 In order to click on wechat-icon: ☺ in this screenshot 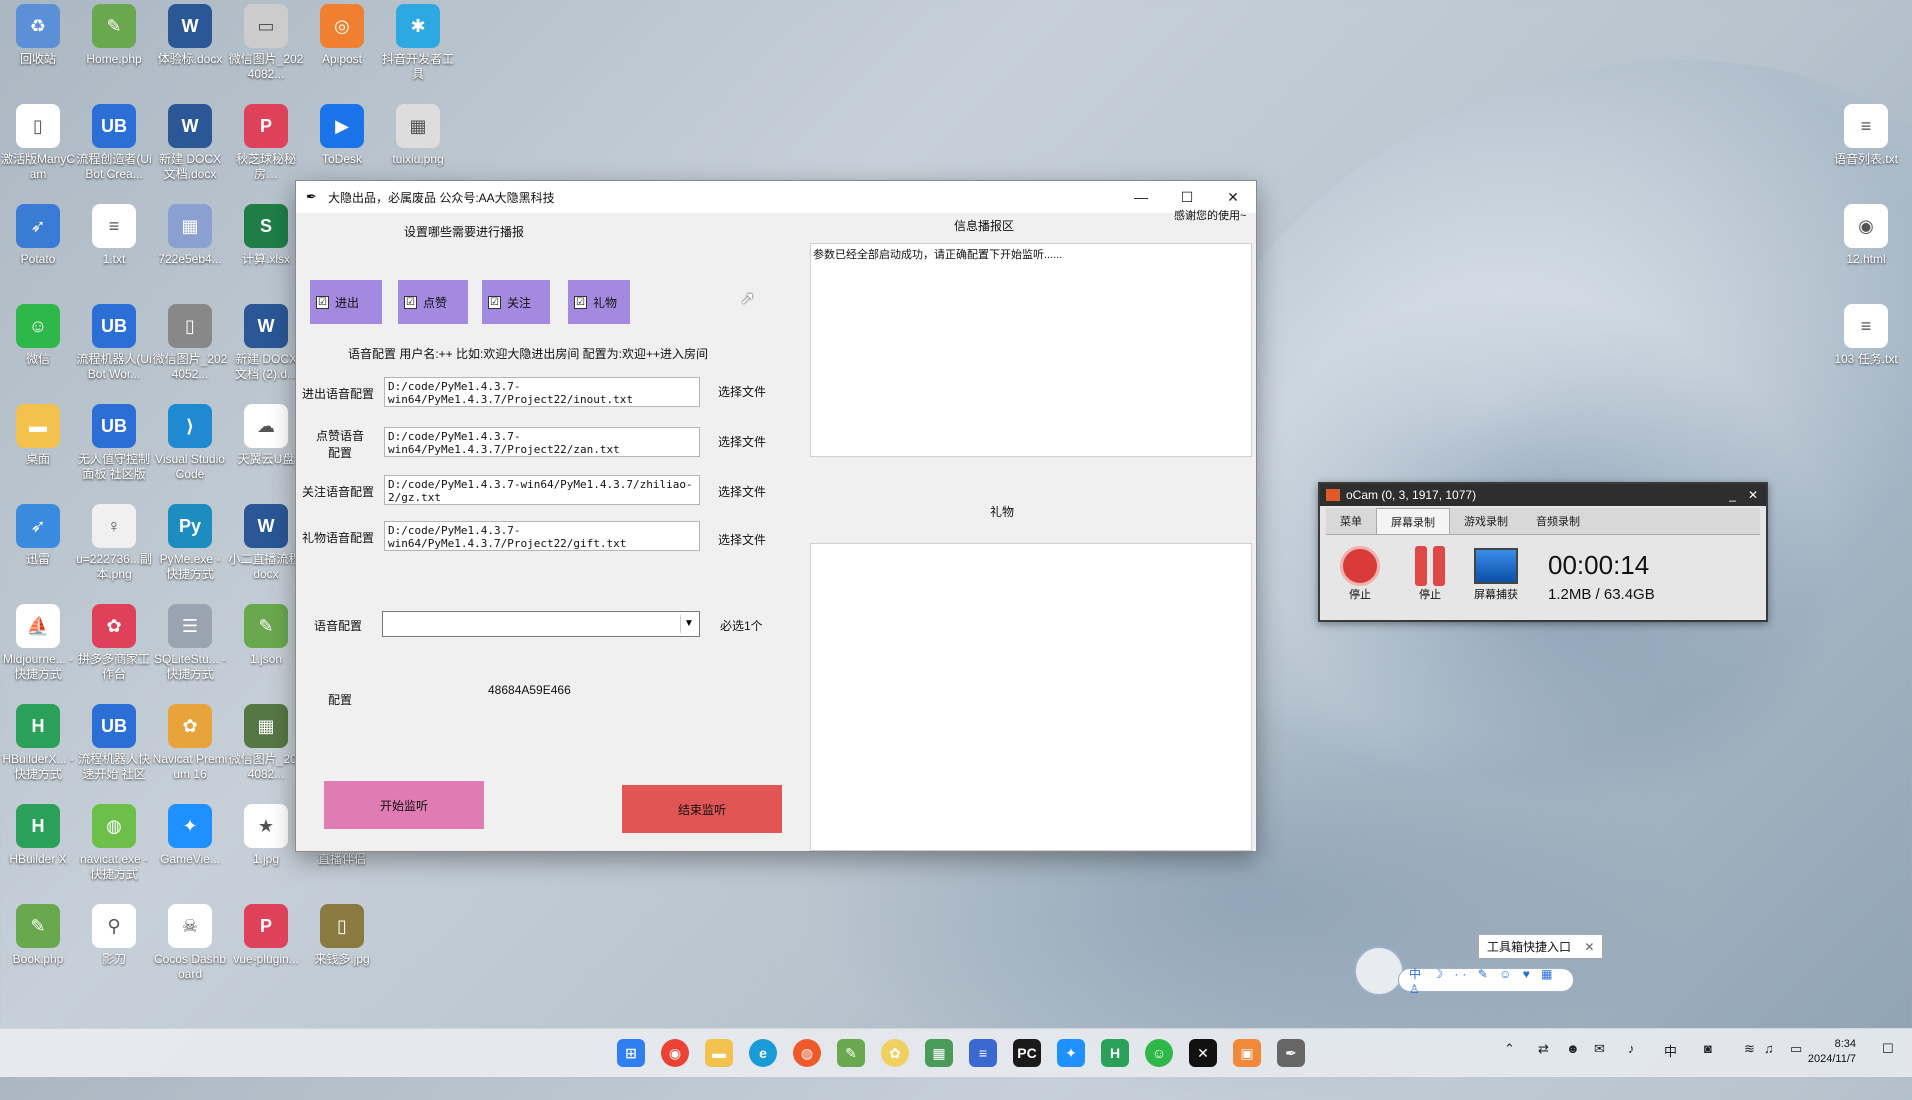, I will do `click(1159, 1053)`.